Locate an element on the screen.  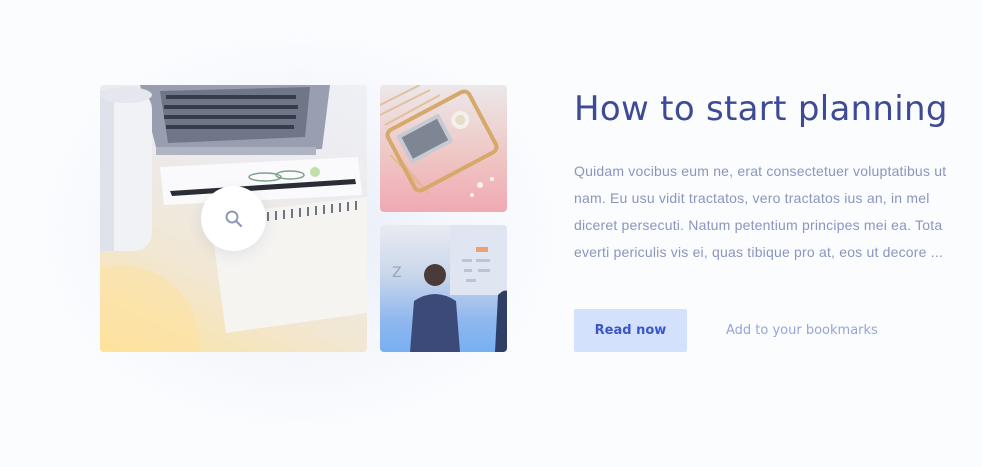
people-at-whiteboard-photo: Z is located at coordinates (443, 288).